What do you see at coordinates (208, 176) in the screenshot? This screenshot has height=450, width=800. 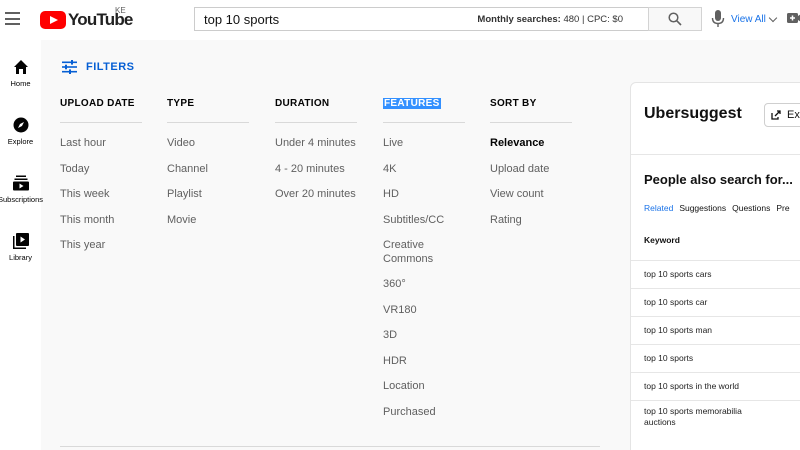 I see `filter-option: Channel` at bounding box center [208, 176].